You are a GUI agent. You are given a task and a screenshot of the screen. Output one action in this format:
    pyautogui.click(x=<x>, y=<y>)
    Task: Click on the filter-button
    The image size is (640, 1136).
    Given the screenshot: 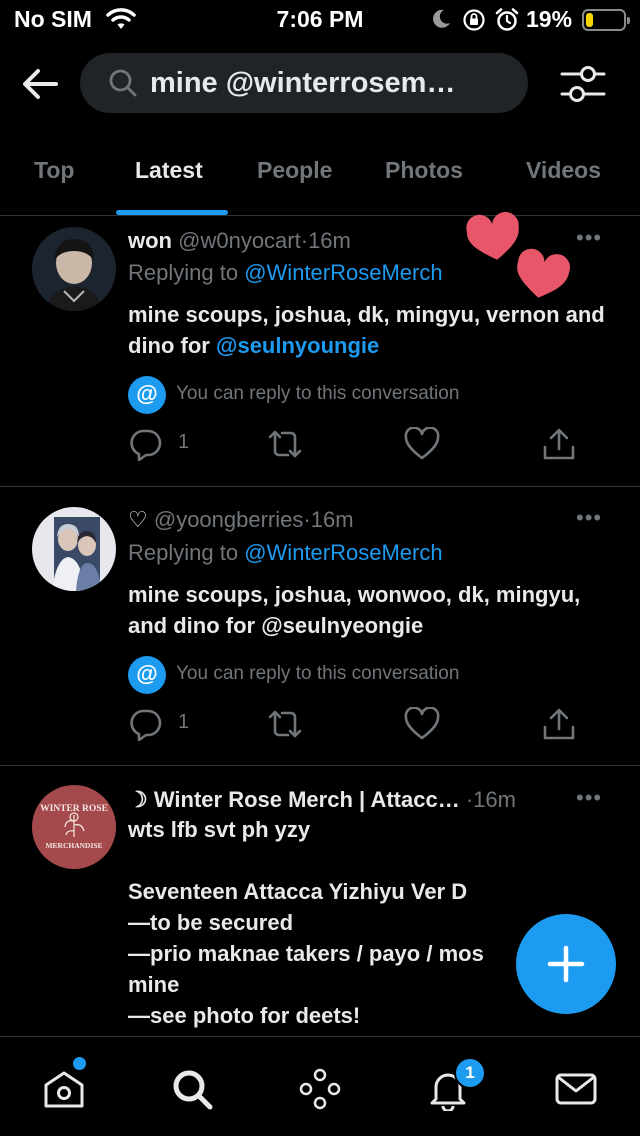 What is the action you would take?
    pyautogui.click(x=583, y=86)
    